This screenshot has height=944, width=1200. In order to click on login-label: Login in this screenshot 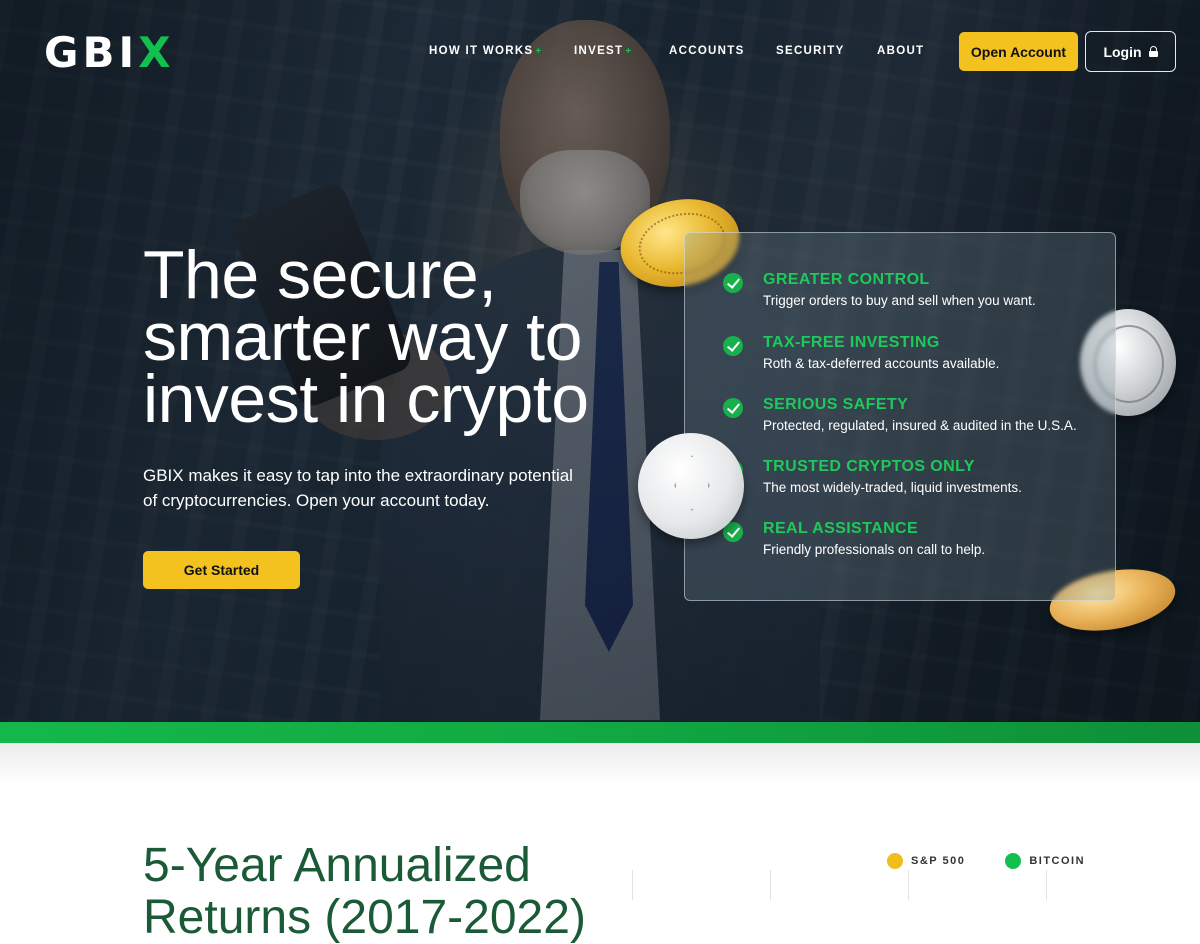, I will do `click(1122, 51)`.